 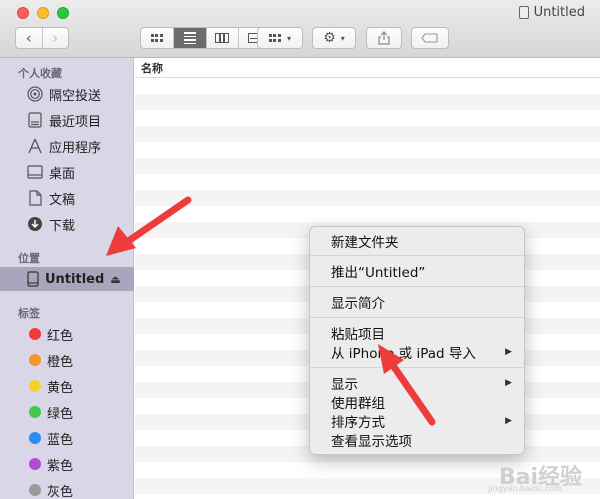 What do you see at coordinates (75, 122) in the screenshot?
I see `sidebar-item-label: 最近项目` at bounding box center [75, 122].